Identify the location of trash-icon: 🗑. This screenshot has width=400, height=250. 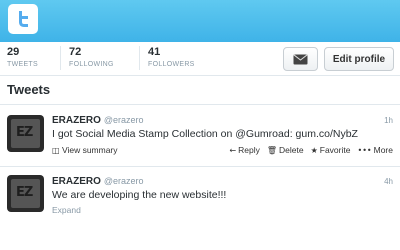
(271, 150).